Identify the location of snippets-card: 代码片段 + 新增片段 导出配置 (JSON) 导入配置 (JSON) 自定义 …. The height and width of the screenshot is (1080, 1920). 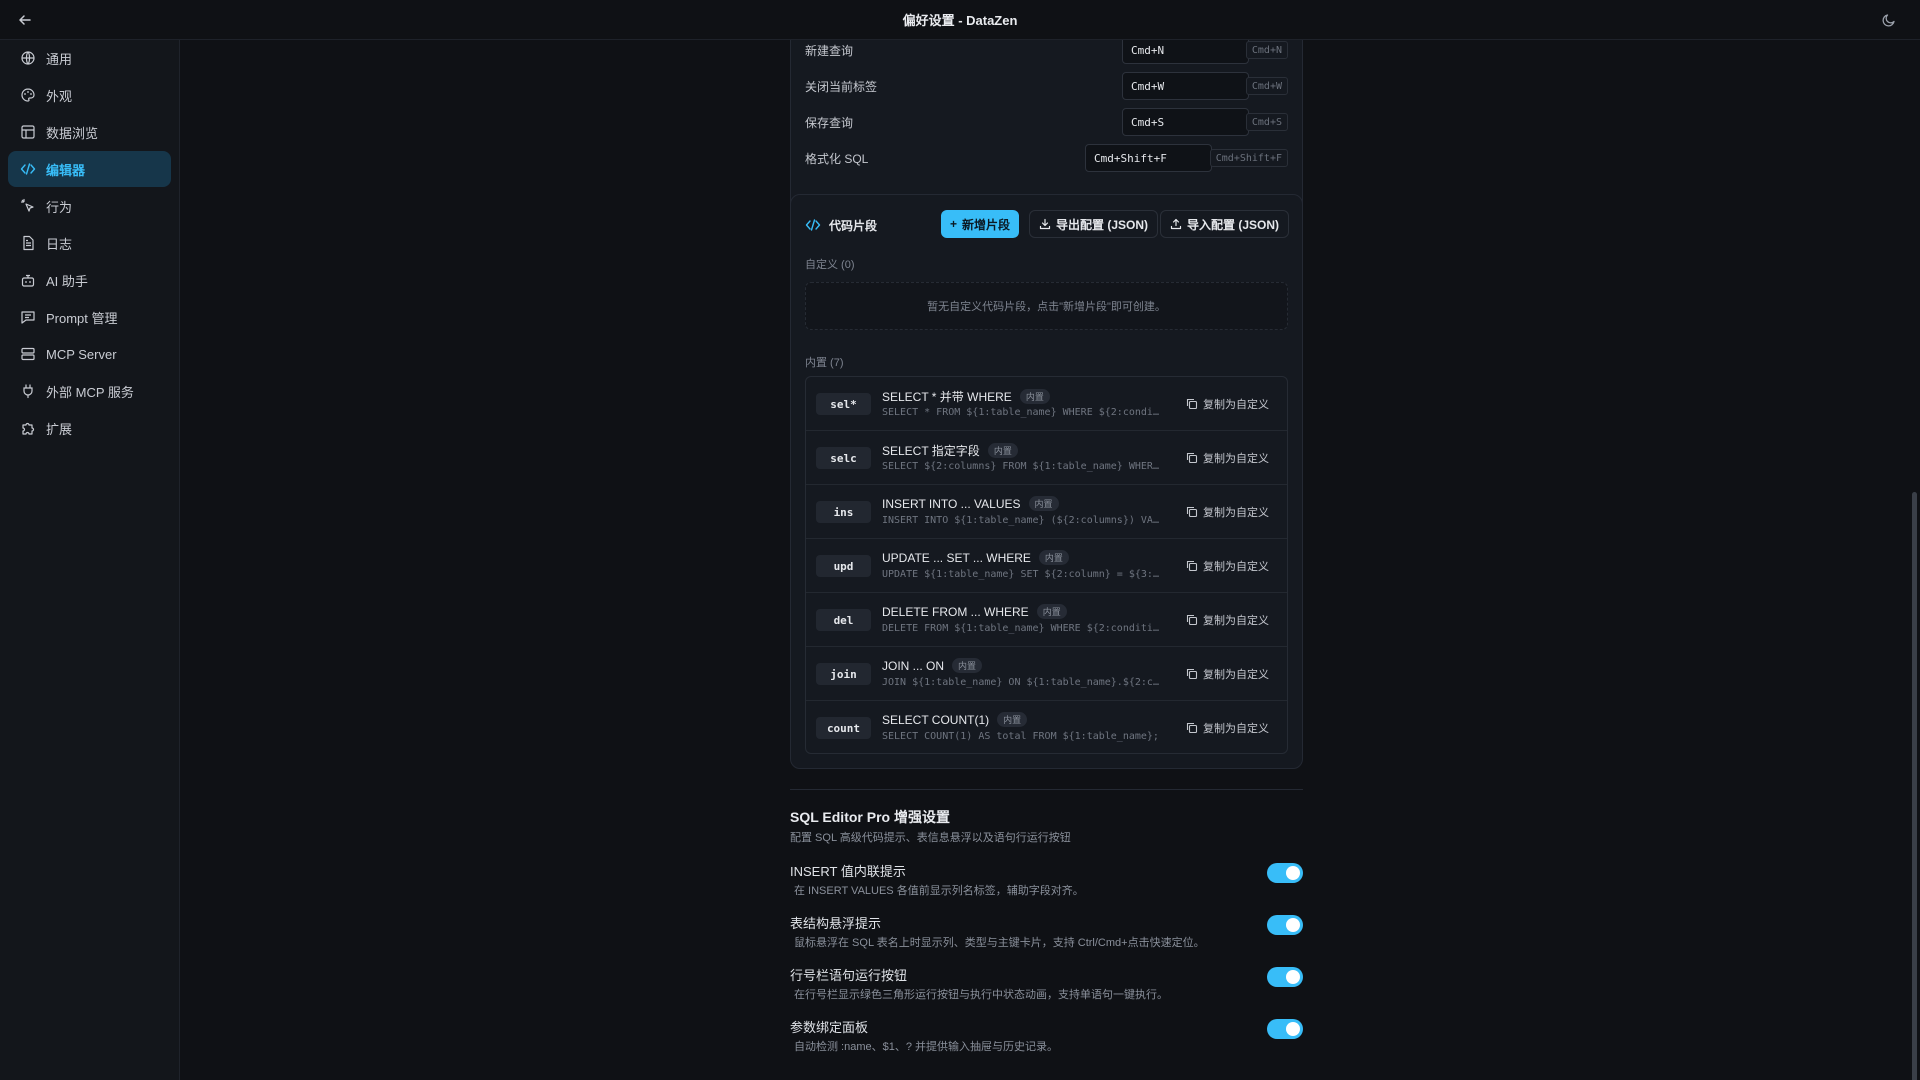
(1046, 481).